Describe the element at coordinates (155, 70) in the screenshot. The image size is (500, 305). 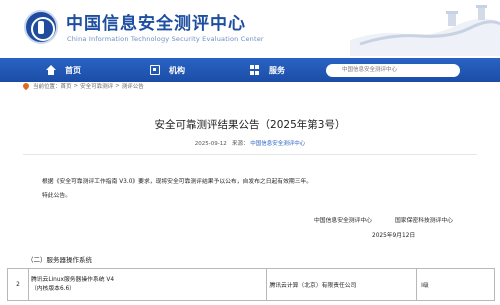
I see `organization-icon` at that location.